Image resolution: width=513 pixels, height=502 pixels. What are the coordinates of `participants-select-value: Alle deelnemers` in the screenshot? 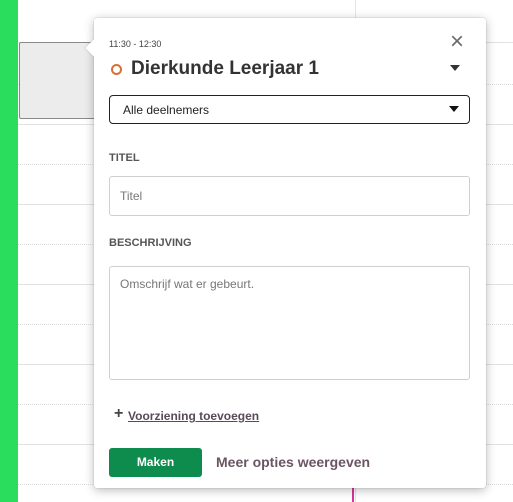 It's located at (166, 110).